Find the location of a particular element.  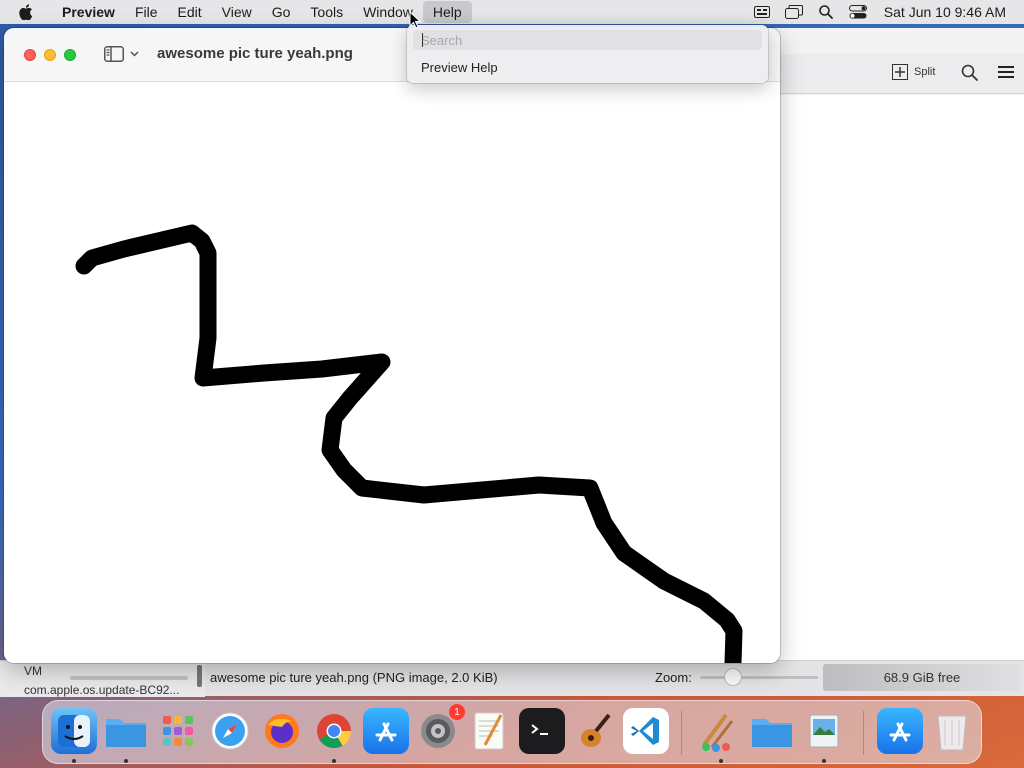

minimize-button is located at coordinates (50, 55).